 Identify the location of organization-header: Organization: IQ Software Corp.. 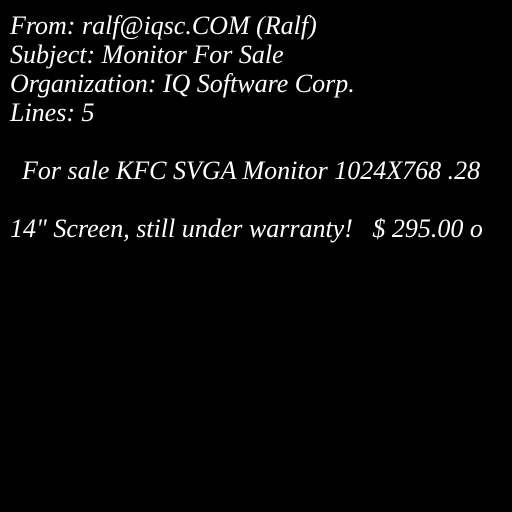
(182, 83).